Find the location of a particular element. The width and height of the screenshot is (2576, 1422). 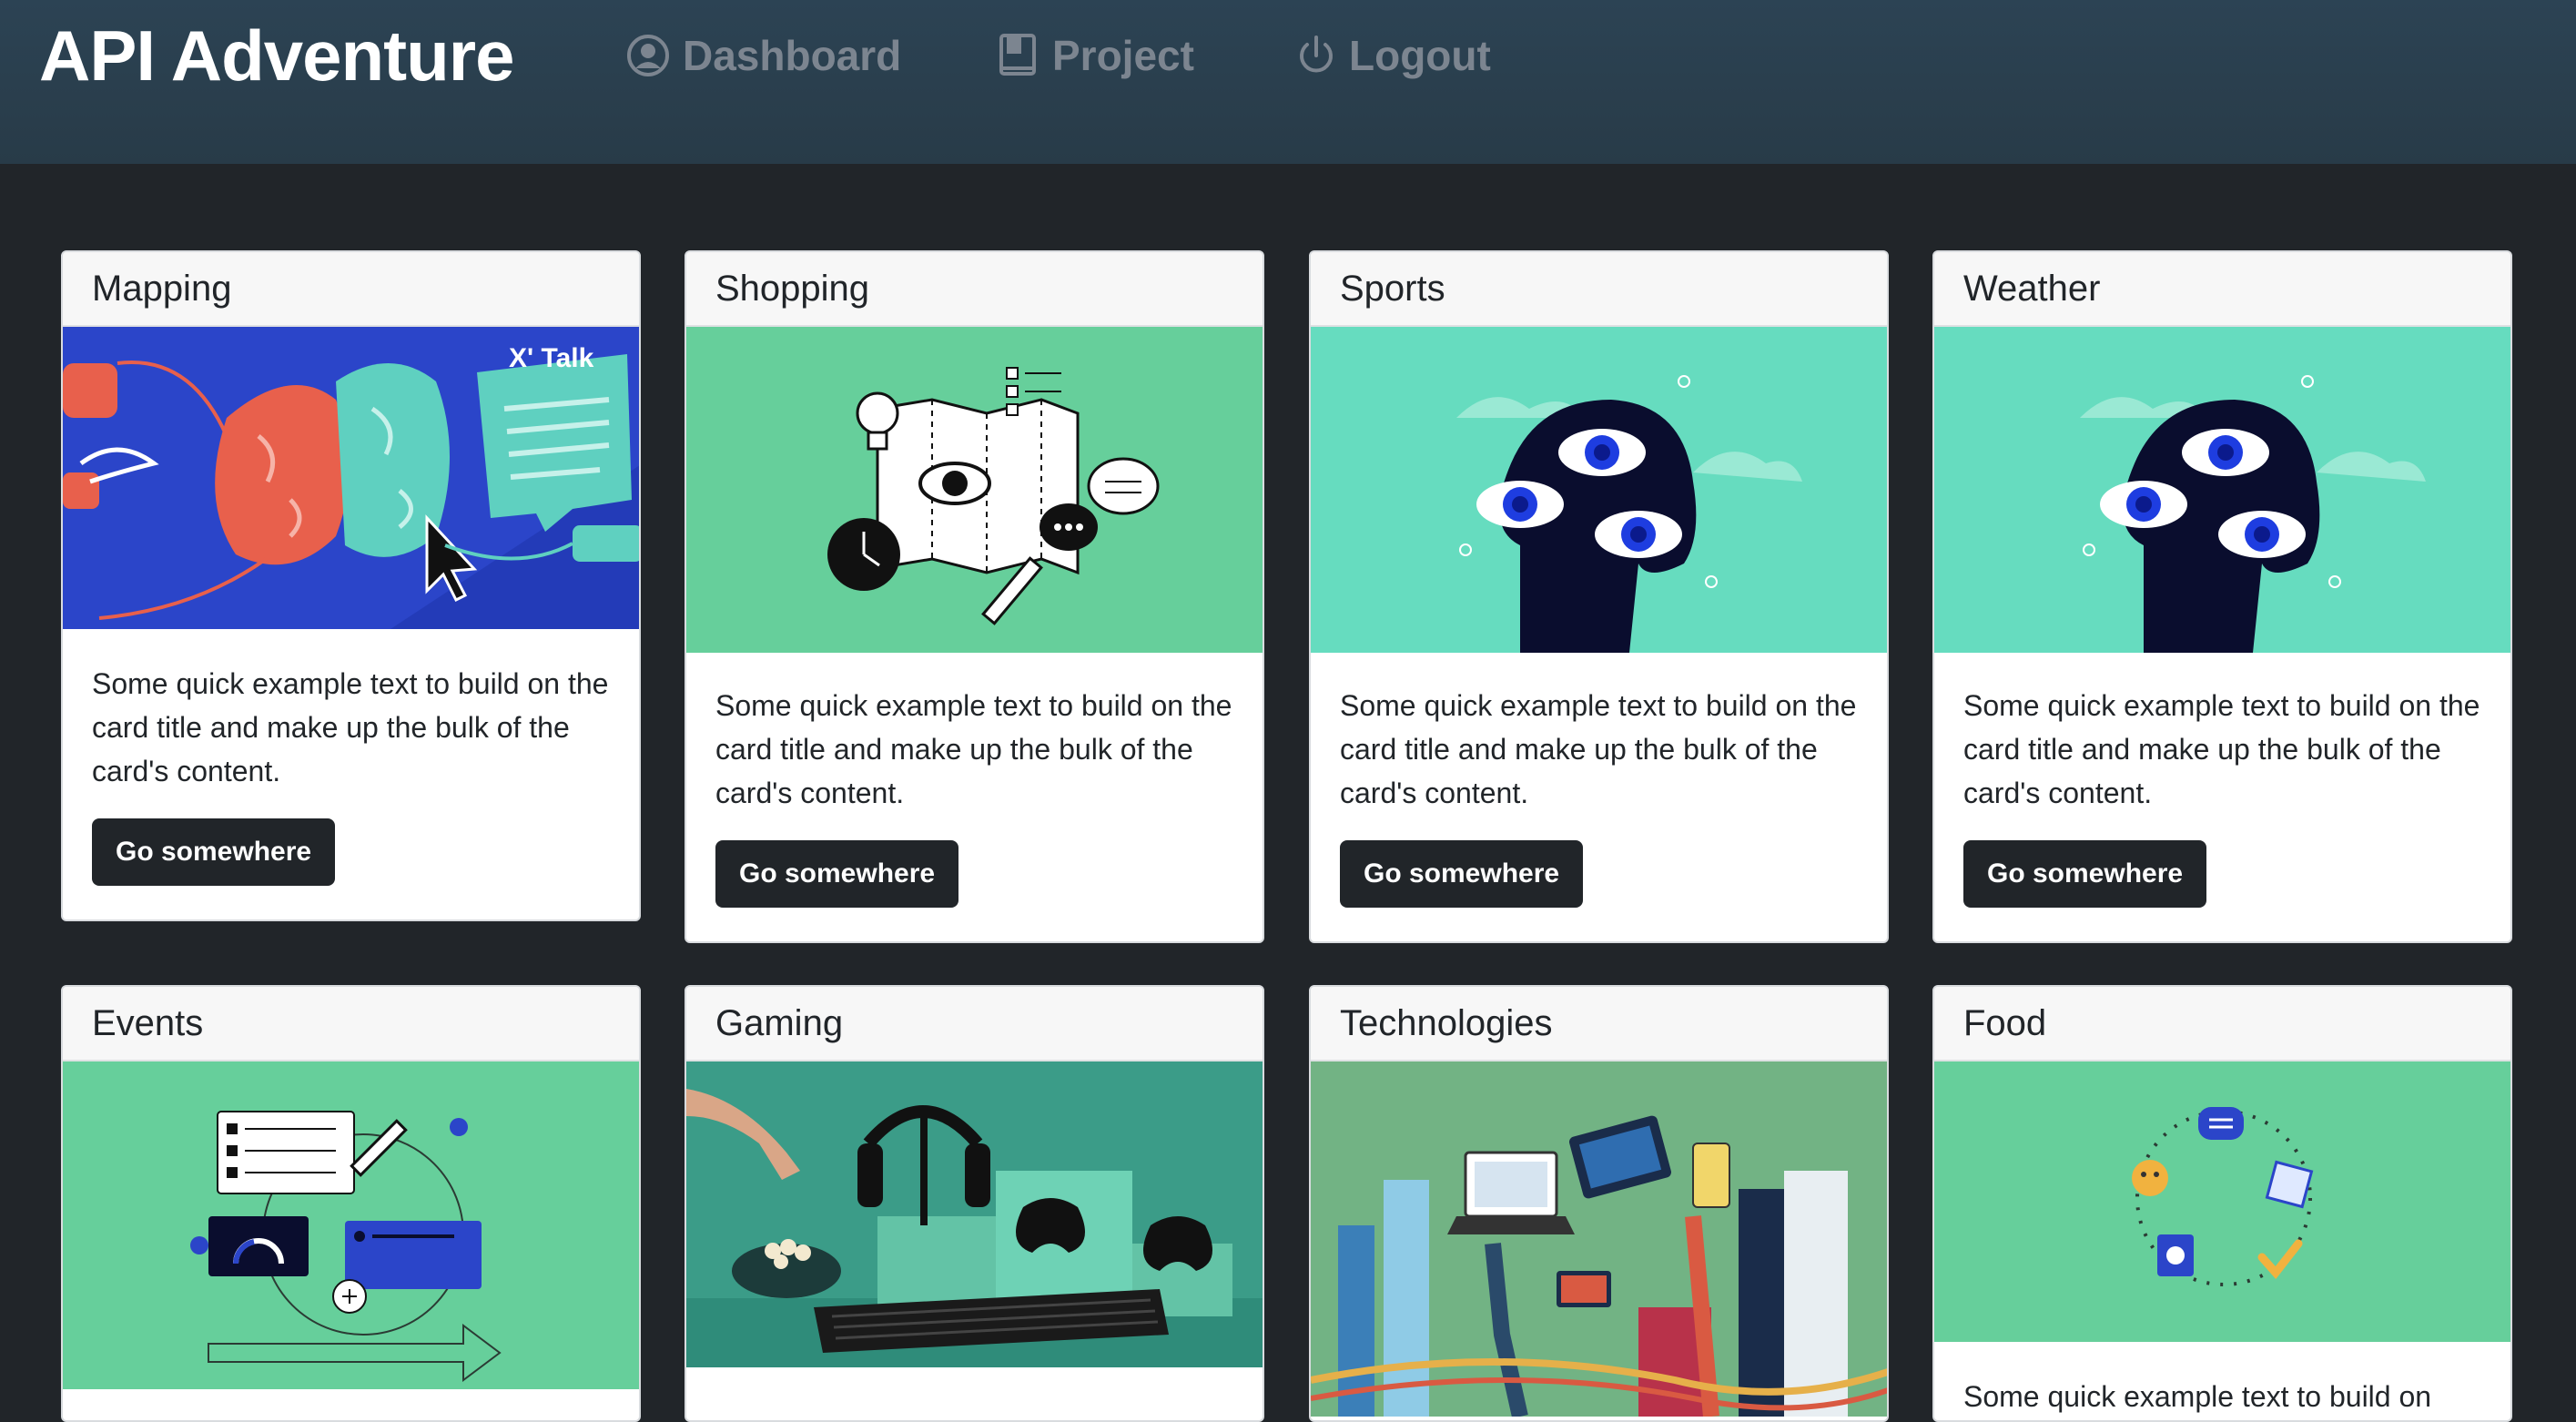

card-technologies: Technologies is located at coordinates (1599, 1203).